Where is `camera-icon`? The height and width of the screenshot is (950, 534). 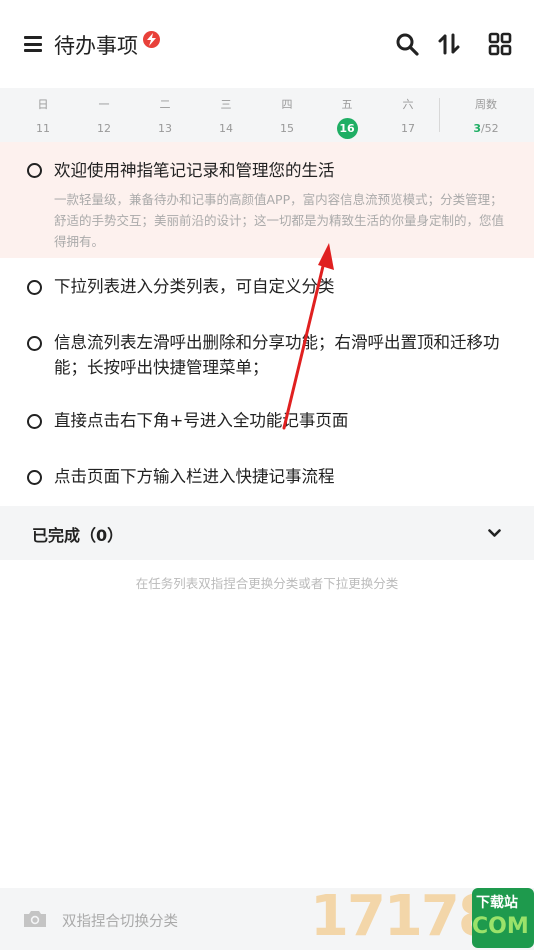 camera-icon is located at coordinates (35, 919).